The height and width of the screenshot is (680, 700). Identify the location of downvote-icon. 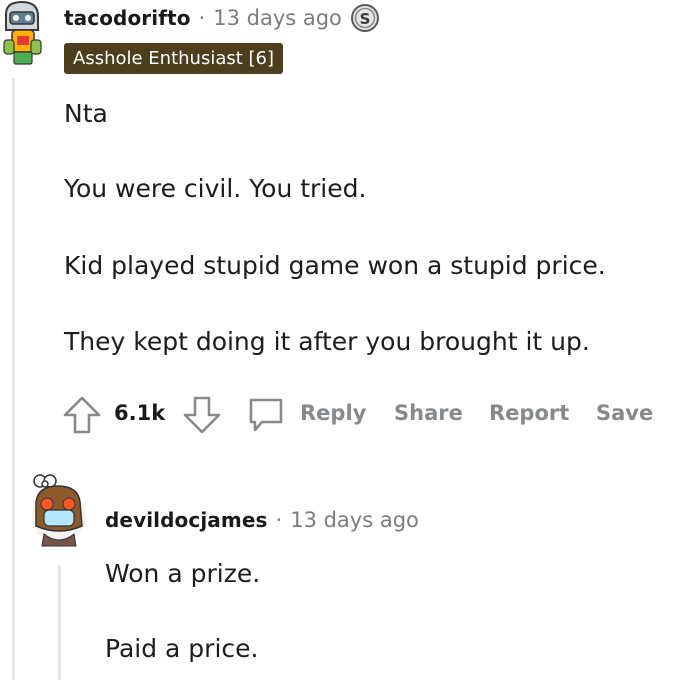
(202, 415).